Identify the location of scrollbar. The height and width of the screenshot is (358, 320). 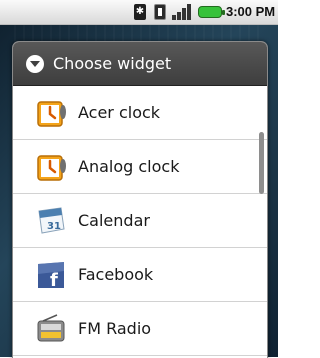
(261, 163).